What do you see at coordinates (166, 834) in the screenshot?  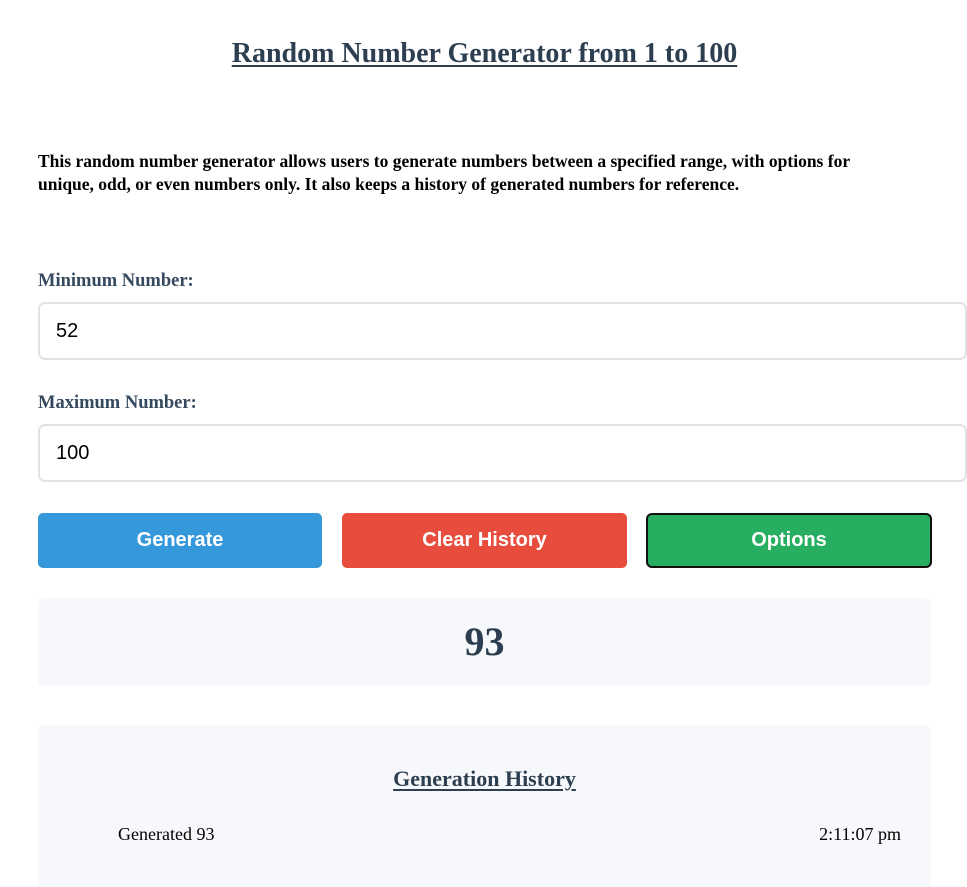 I see `history-entry-text: Generated 93` at bounding box center [166, 834].